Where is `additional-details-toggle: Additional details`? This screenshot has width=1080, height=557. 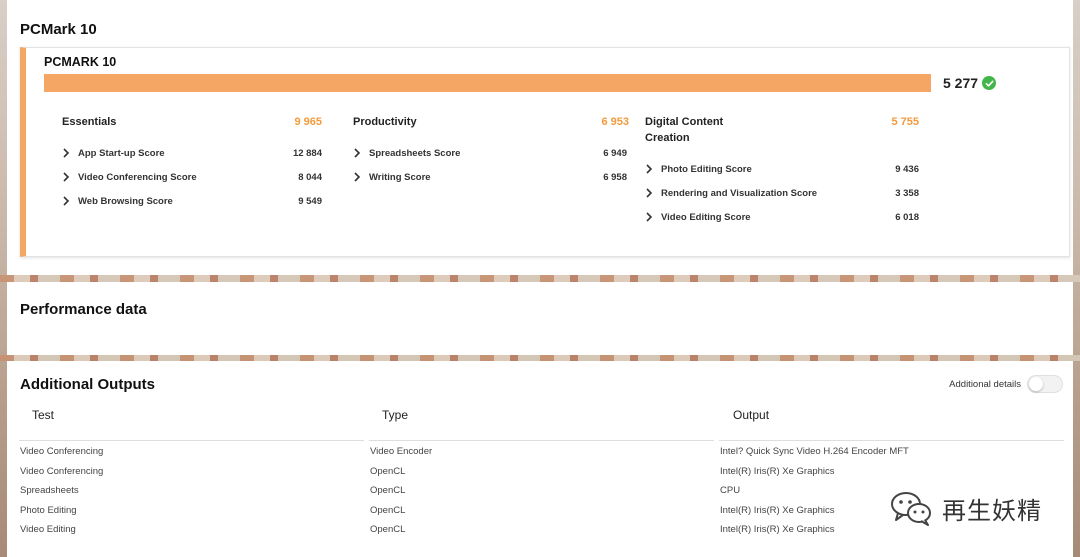
additional-details-toggle: Additional details is located at coordinates (1006, 384).